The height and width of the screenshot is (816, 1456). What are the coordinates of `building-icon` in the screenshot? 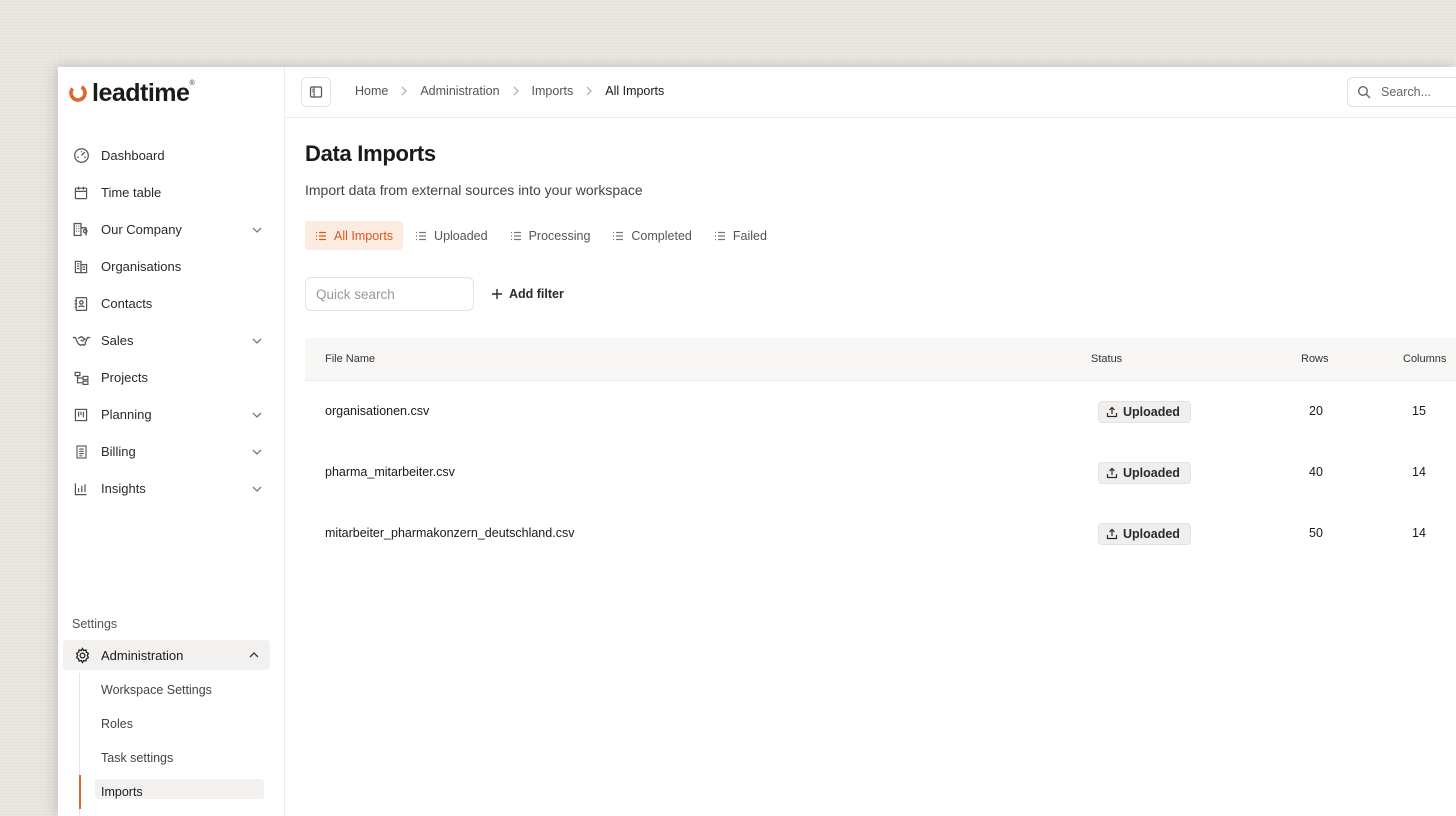 It's located at (81, 267).